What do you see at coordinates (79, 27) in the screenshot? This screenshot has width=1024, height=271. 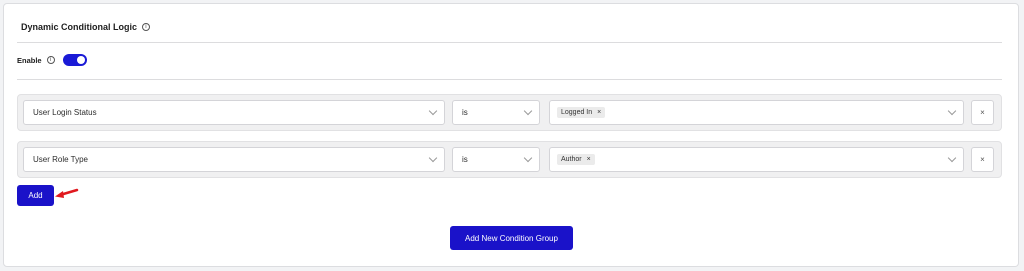 I see `panel-title: Dynamic Conditional Logic` at bounding box center [79, 27].